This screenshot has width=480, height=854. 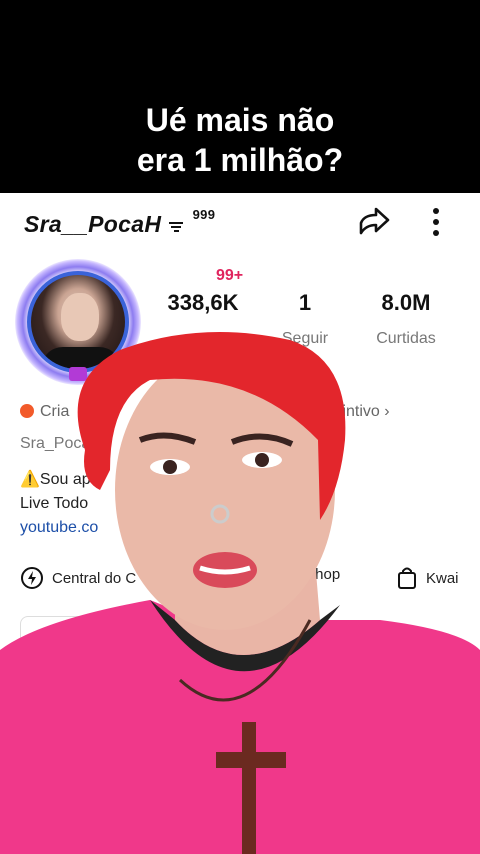 What do you see at coordinates (204, 214) in the screenshot?
I see `username-suffix: 999` at bounding box center [204, 214].